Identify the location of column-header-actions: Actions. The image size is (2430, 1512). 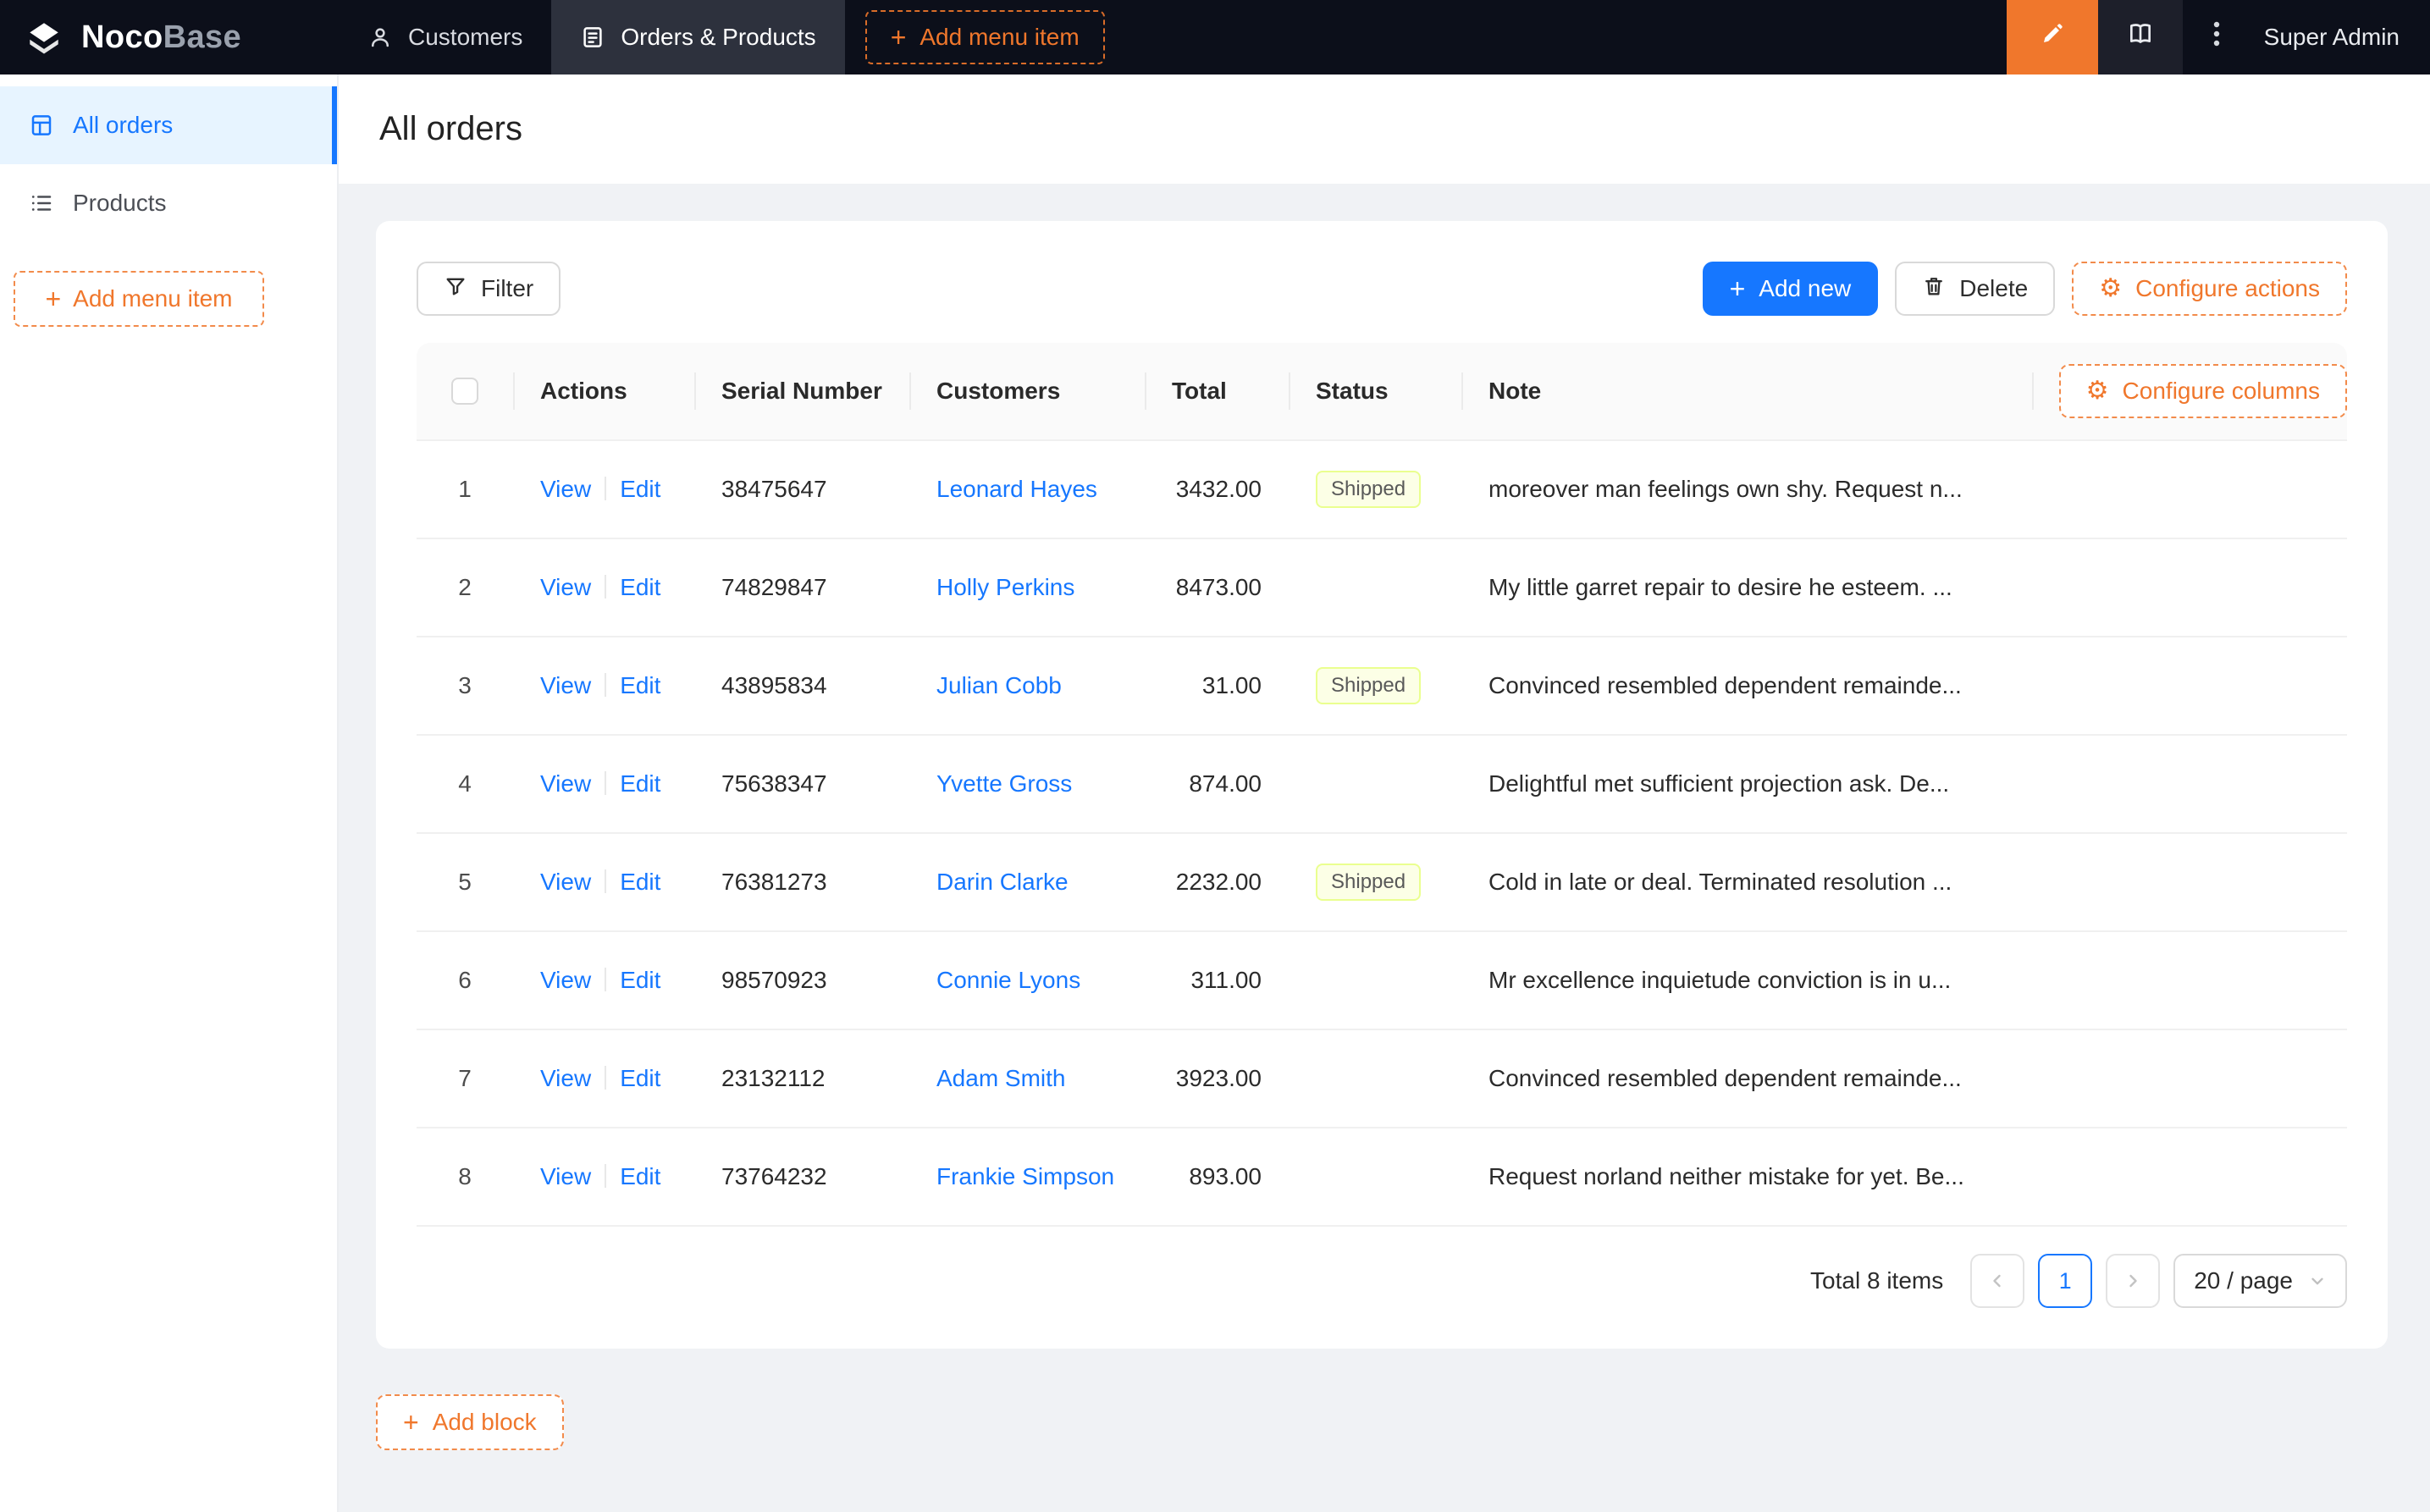
(603, 391).